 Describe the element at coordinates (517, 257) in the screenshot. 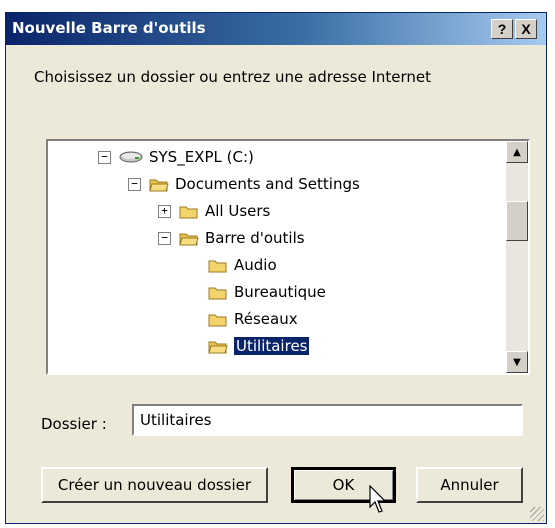

I see `tree-scrollbar: ▲ ▼` at that location.